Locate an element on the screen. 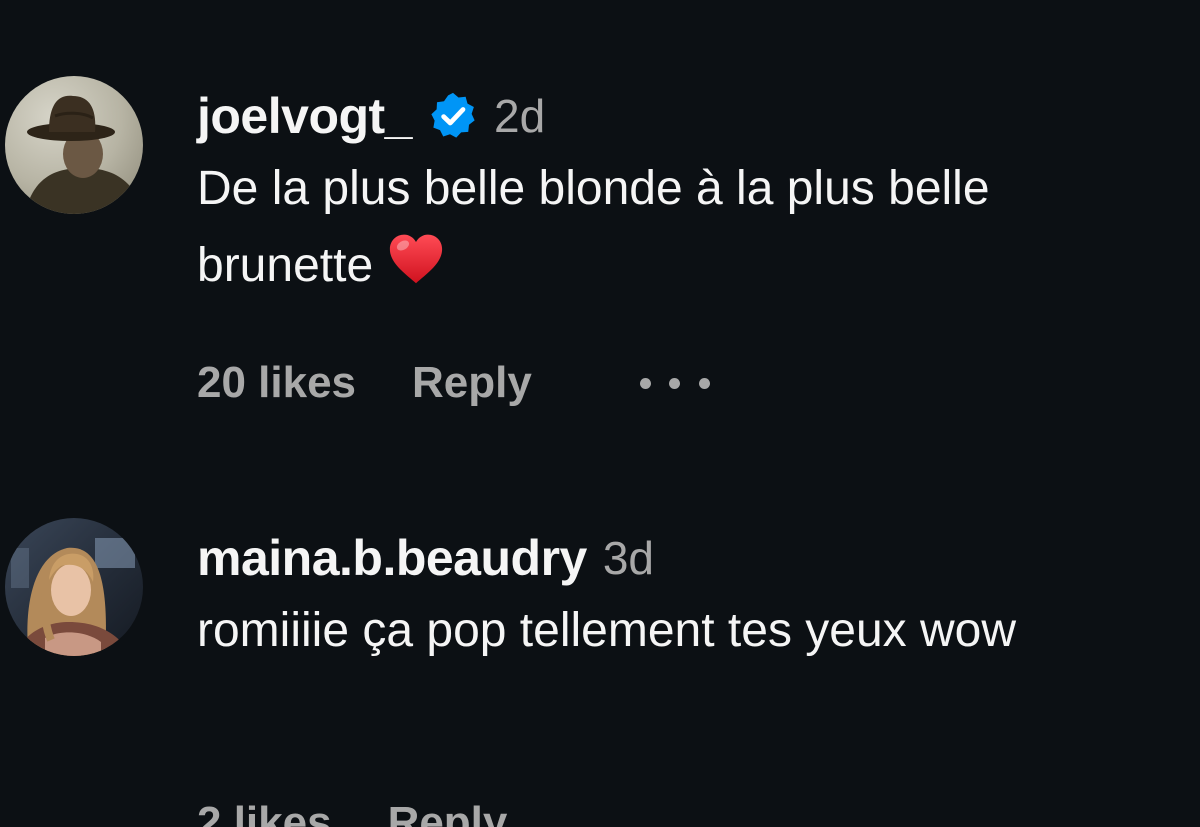  likes-count: 2 likes is located at coordinates (264, 812).